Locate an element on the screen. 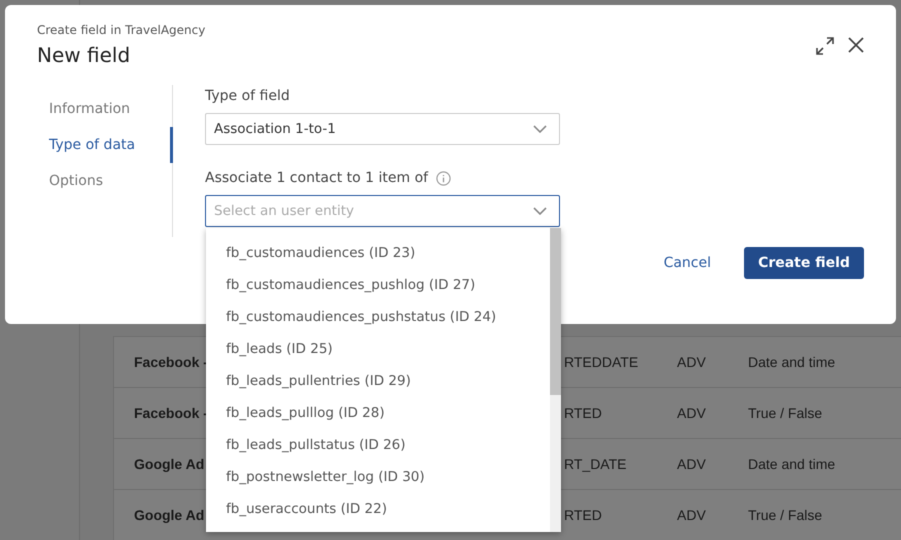  table-cell: RTEDDATE is located at coordinates (601, 362).